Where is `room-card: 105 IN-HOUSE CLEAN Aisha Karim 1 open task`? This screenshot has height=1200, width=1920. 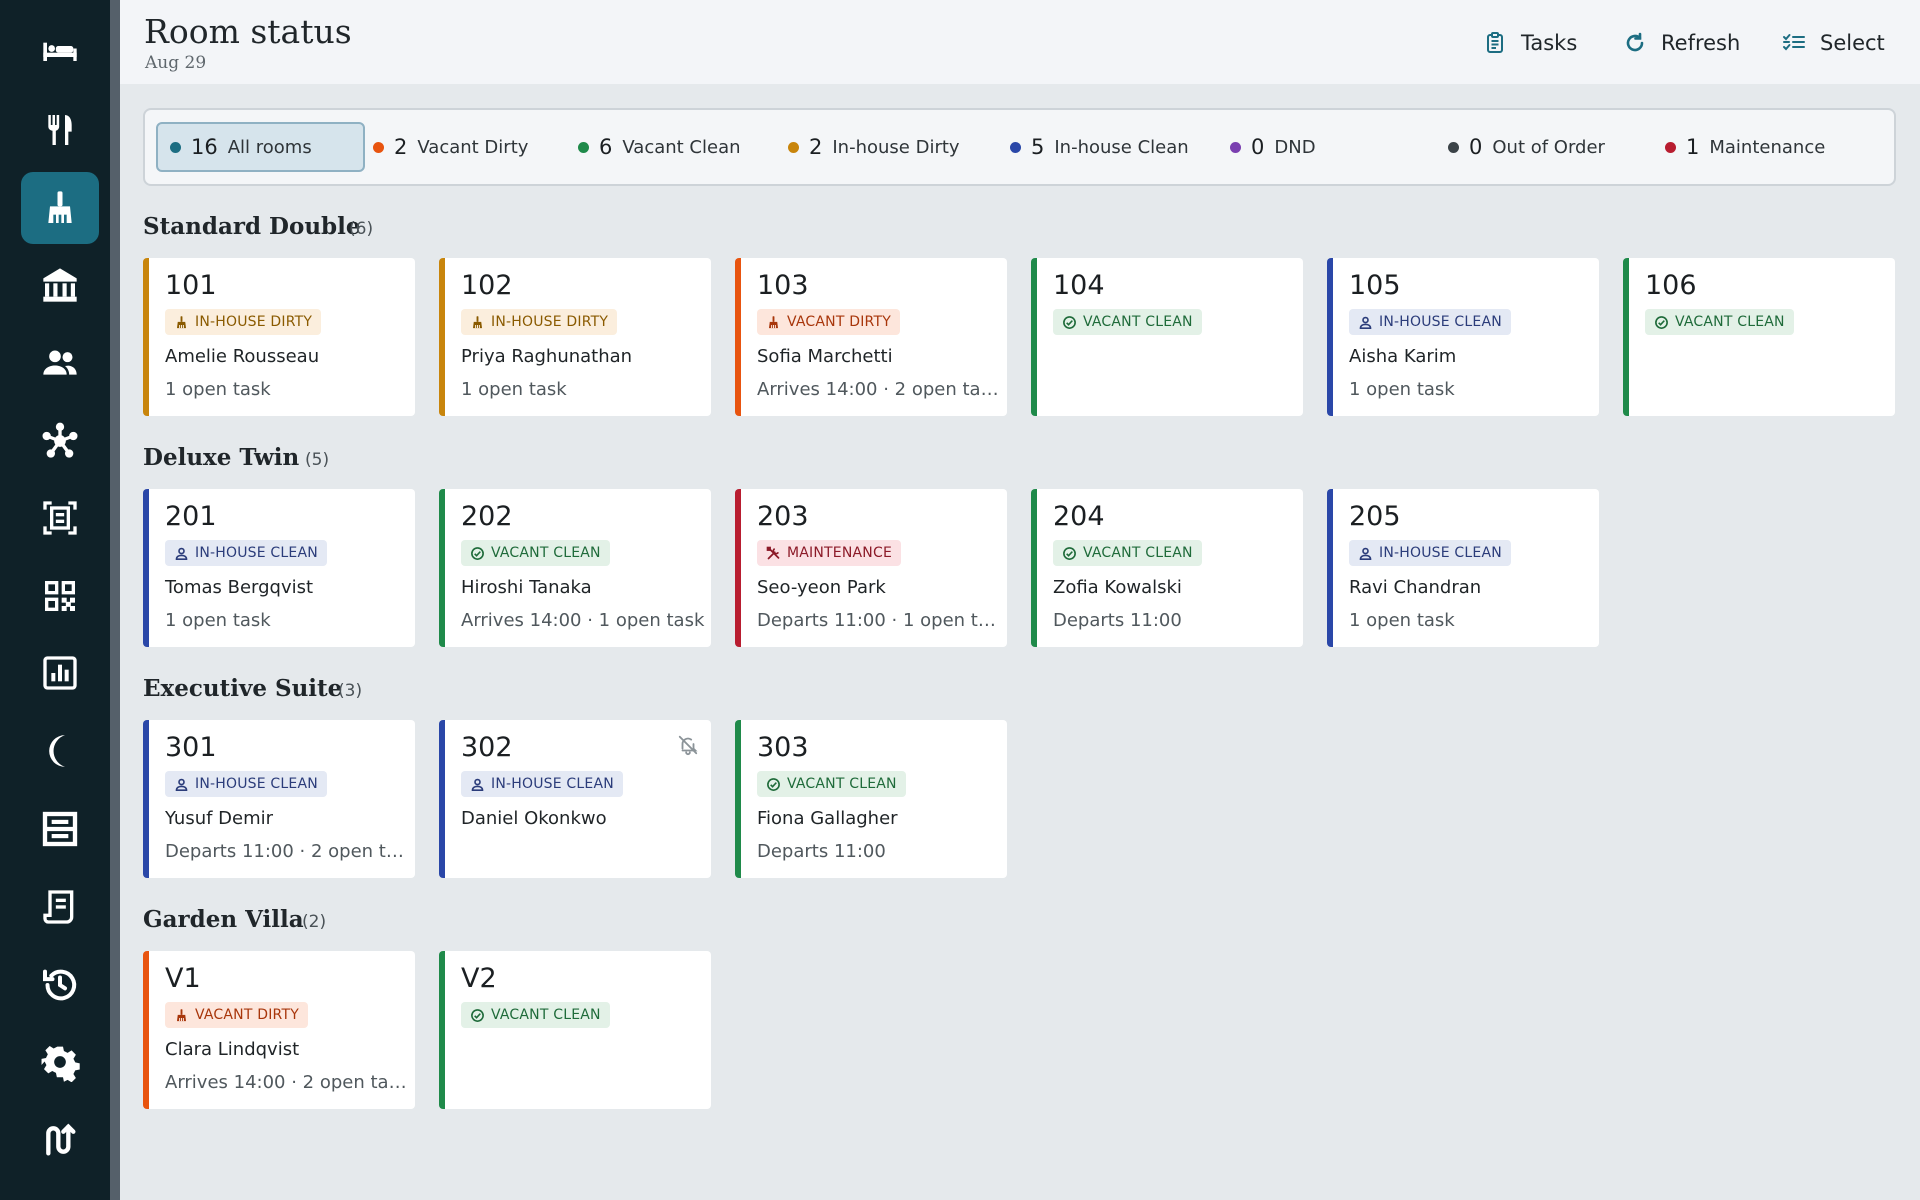 room-card: 105 IN-HOUSE CLEAN Aisha Karim 1 open task is located at coordinates (1463, 337).